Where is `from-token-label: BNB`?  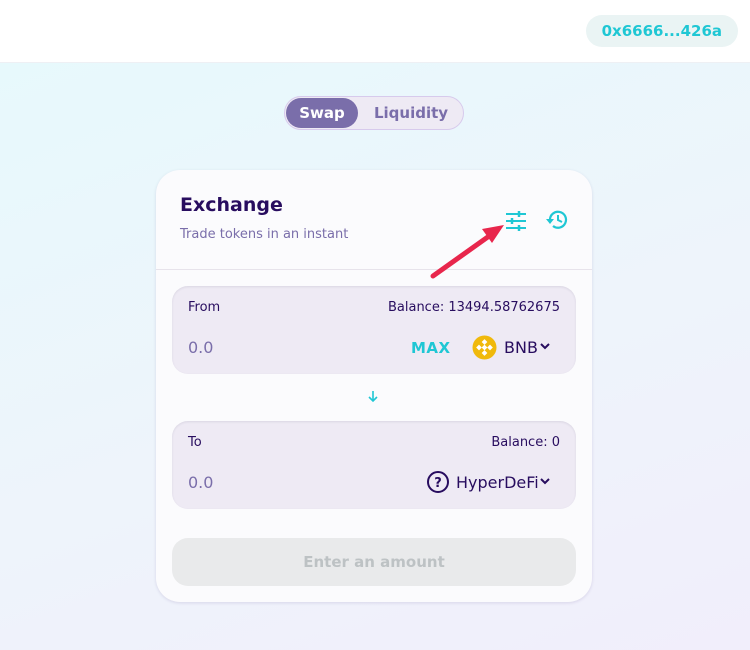 from-token-label: BNB is located at coordinates (521, 347).